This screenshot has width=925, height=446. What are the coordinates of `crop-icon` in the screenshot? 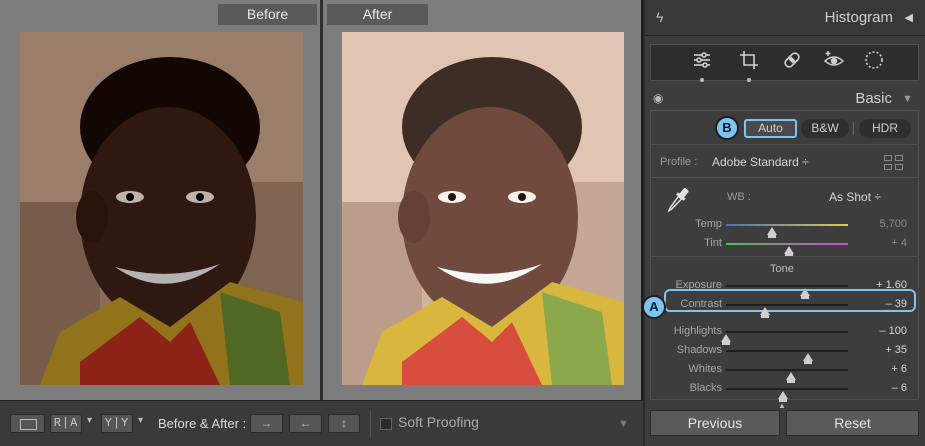 It's located at (749, 66).